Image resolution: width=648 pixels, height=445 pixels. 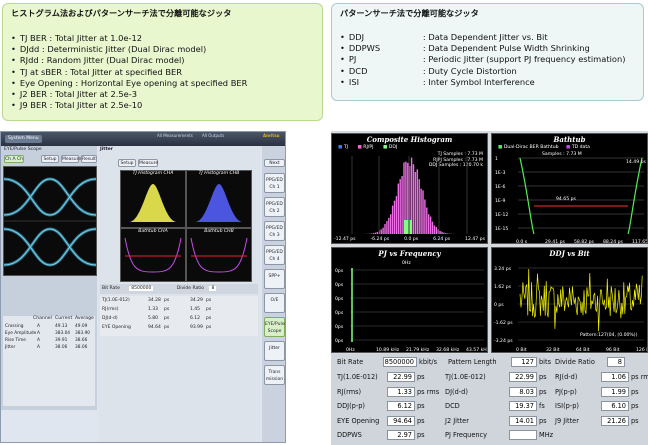 I want to click on tick-label: 10.89 kHz, so click(x=388, y=350).